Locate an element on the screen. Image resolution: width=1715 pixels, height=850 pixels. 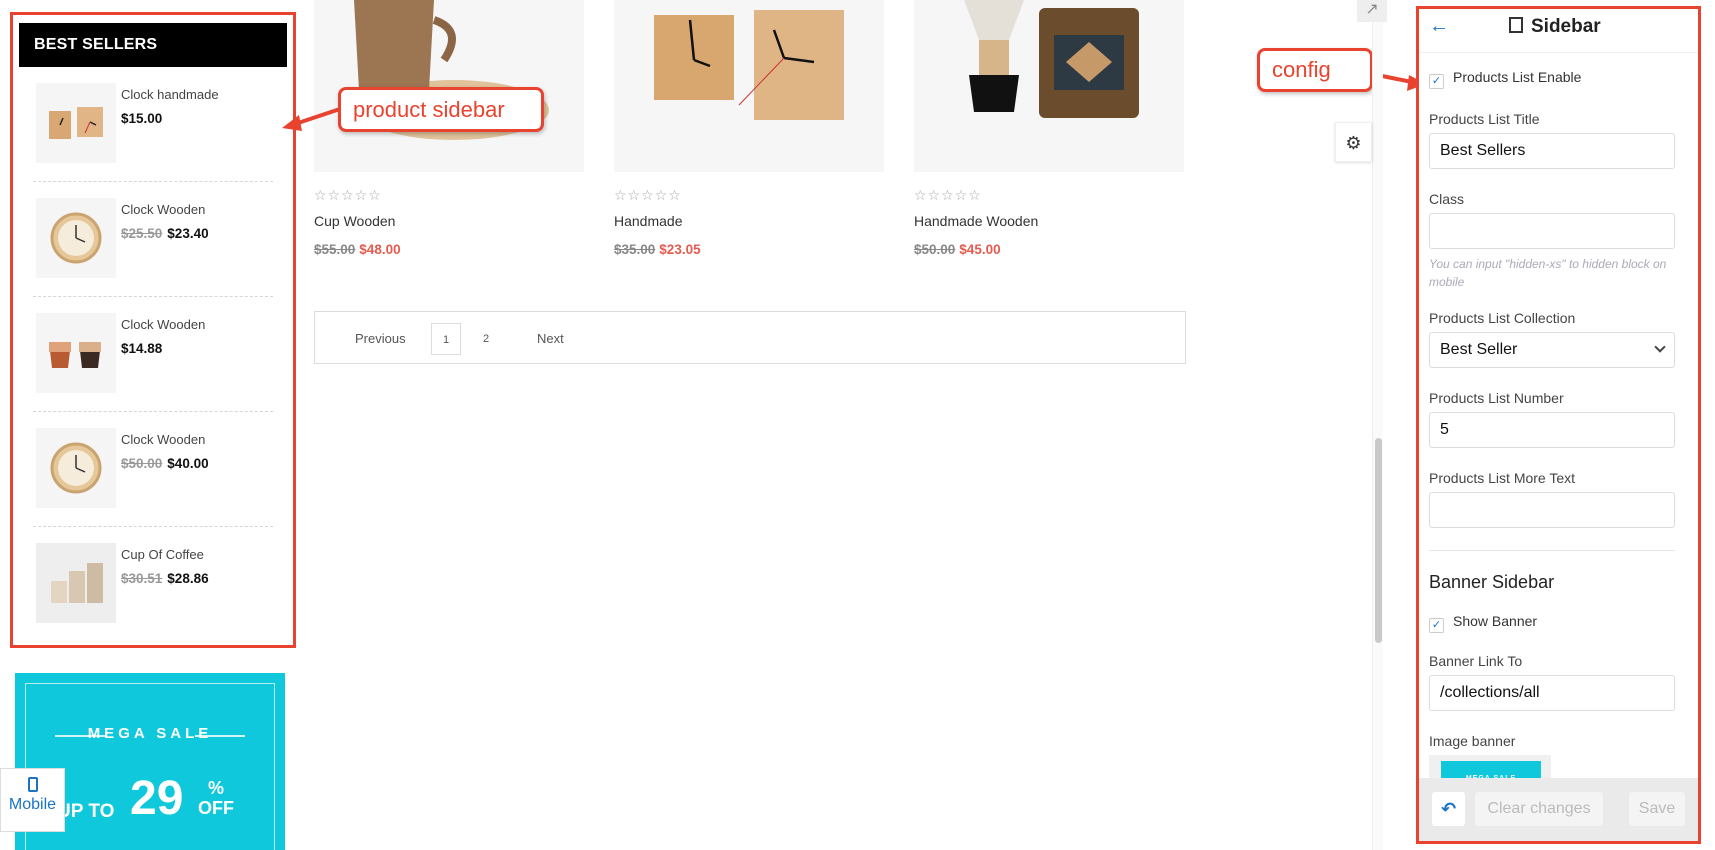
class-input is located at coordinates (1552, 231).